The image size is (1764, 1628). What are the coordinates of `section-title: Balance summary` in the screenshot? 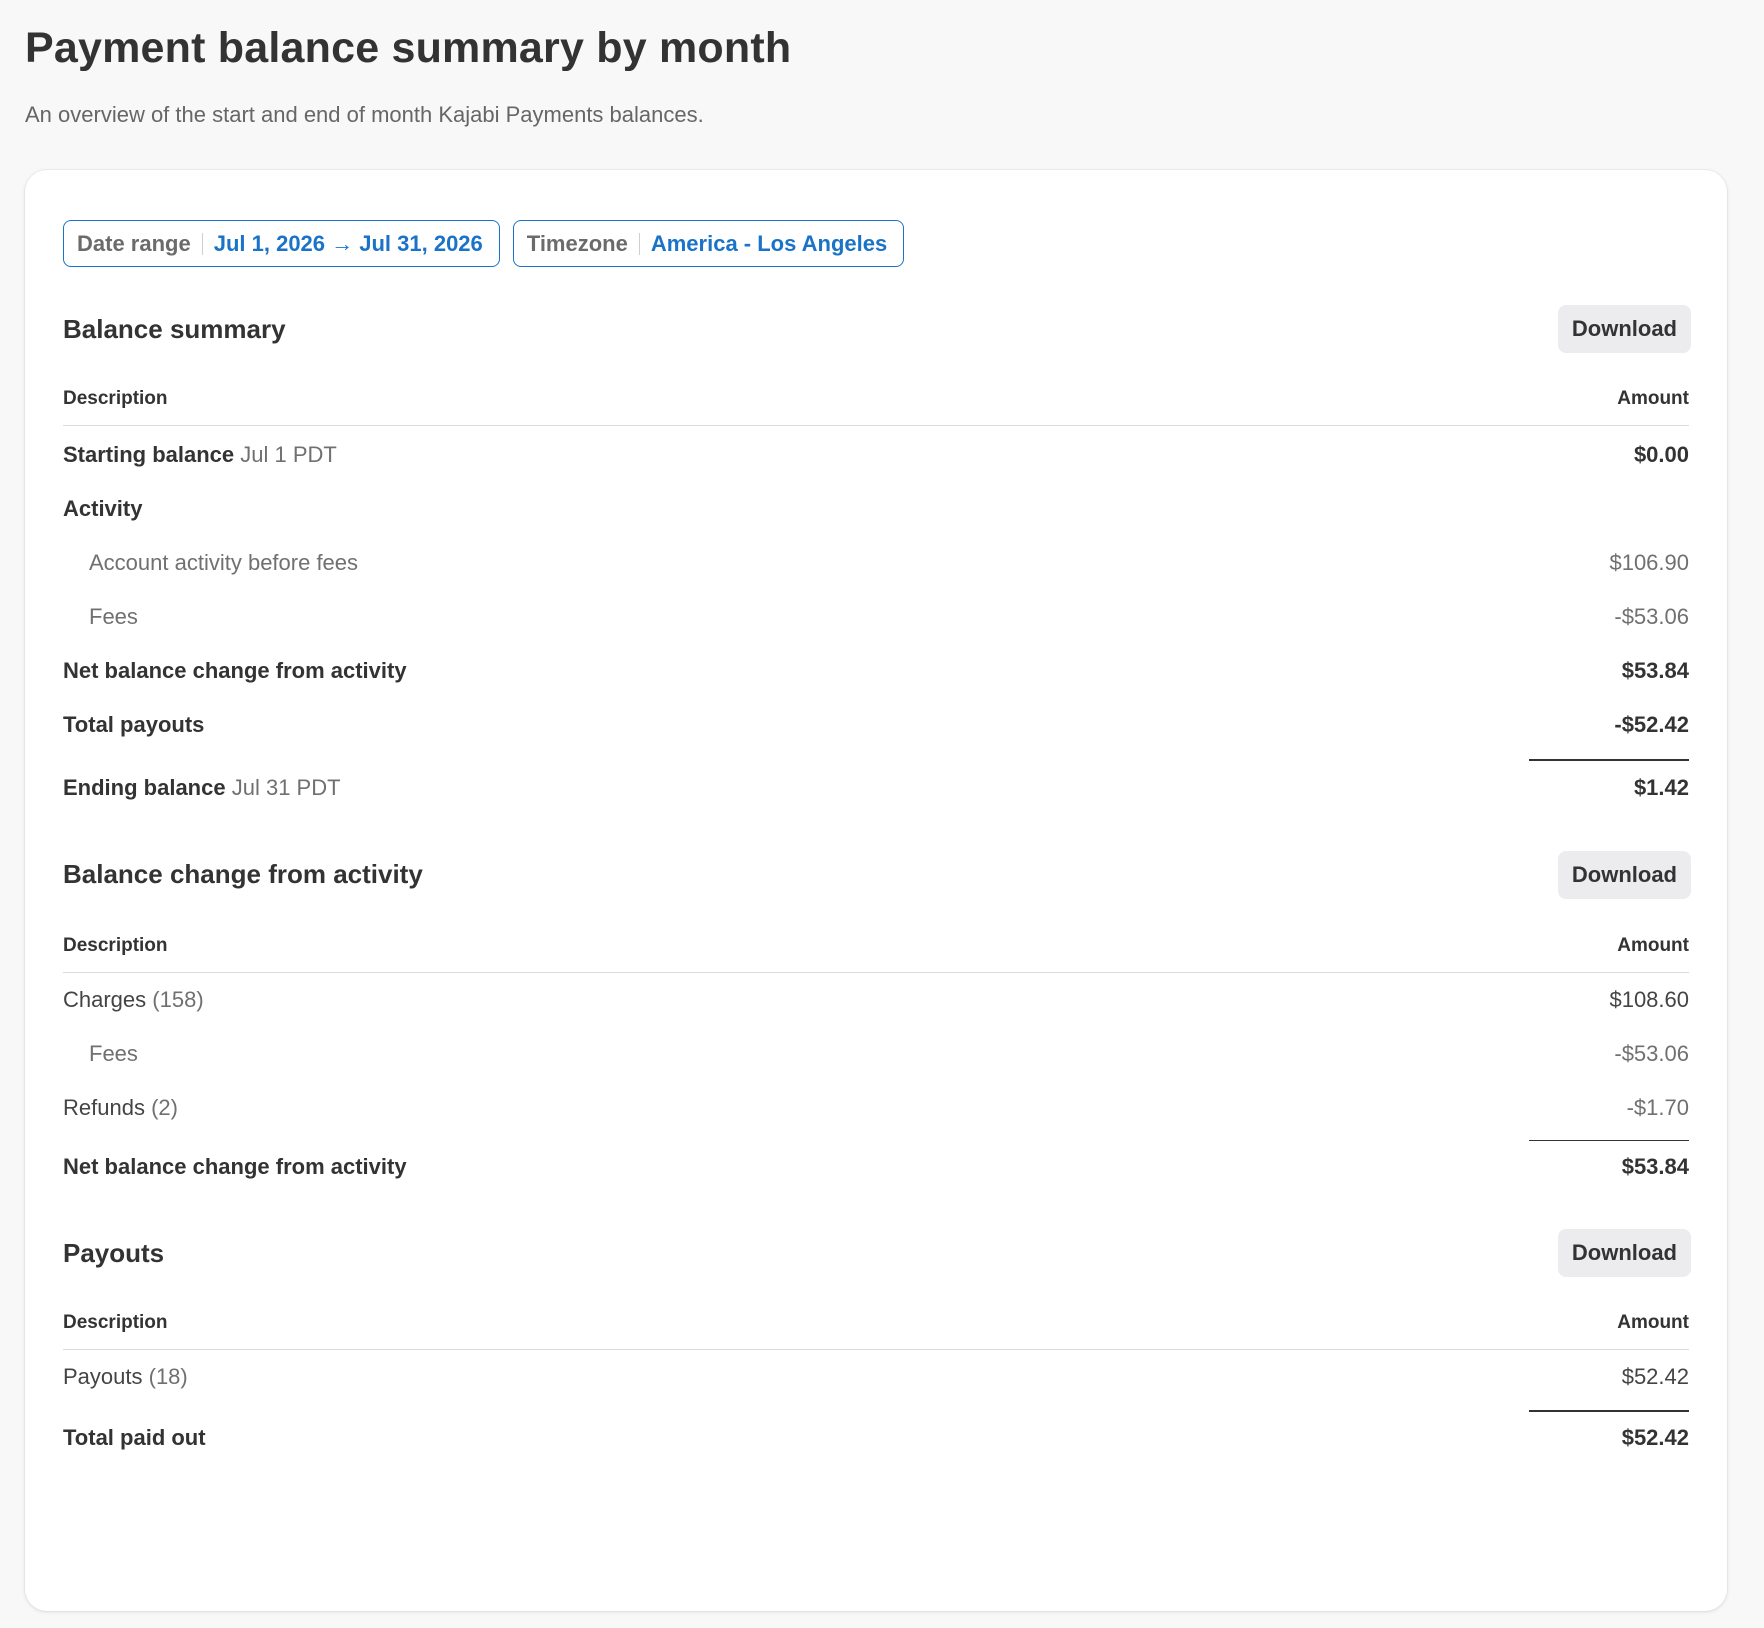 It's located at (174, 328).